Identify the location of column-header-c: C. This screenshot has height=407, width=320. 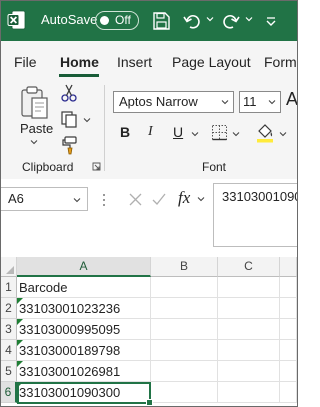
(249, 267).